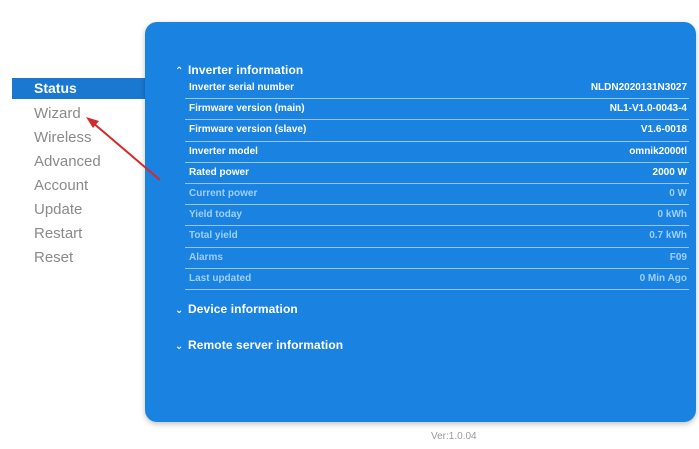  Describe the element at coordinates (266, 345) in the screenshot. I see `section-title: Remote server information` at that location.